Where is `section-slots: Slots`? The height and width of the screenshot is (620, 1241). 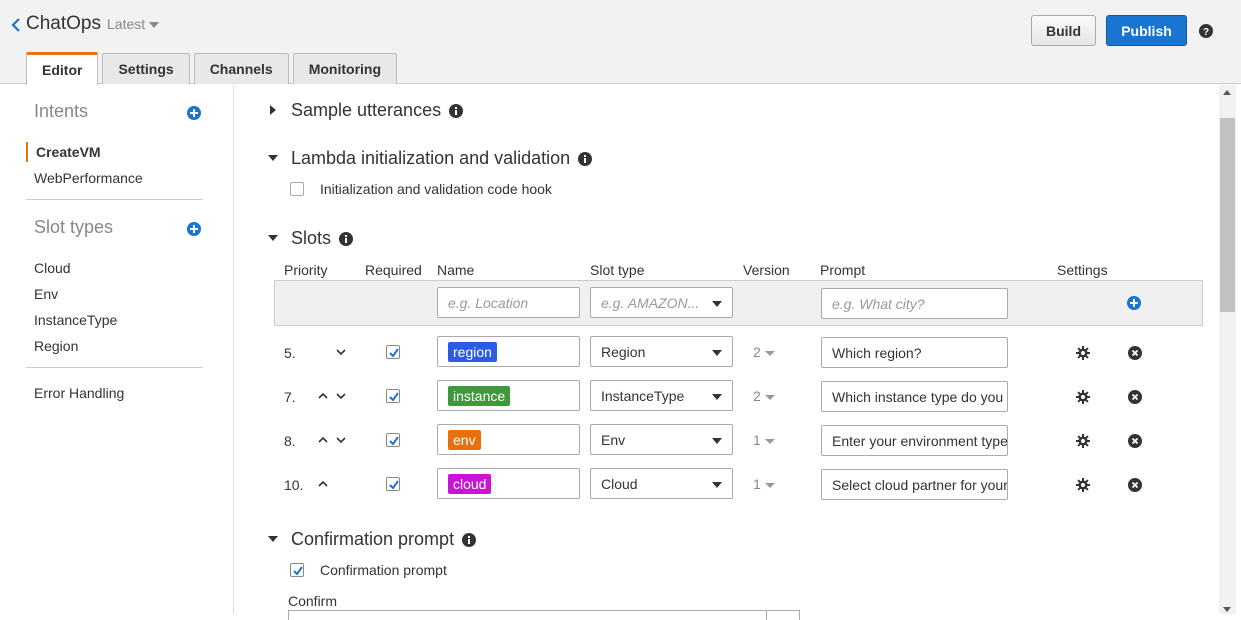 section-slots: Slots is located at coordinates (311, 238).